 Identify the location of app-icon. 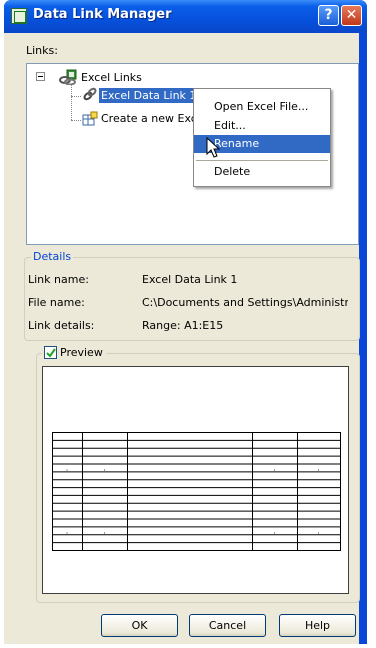
(19, 16).